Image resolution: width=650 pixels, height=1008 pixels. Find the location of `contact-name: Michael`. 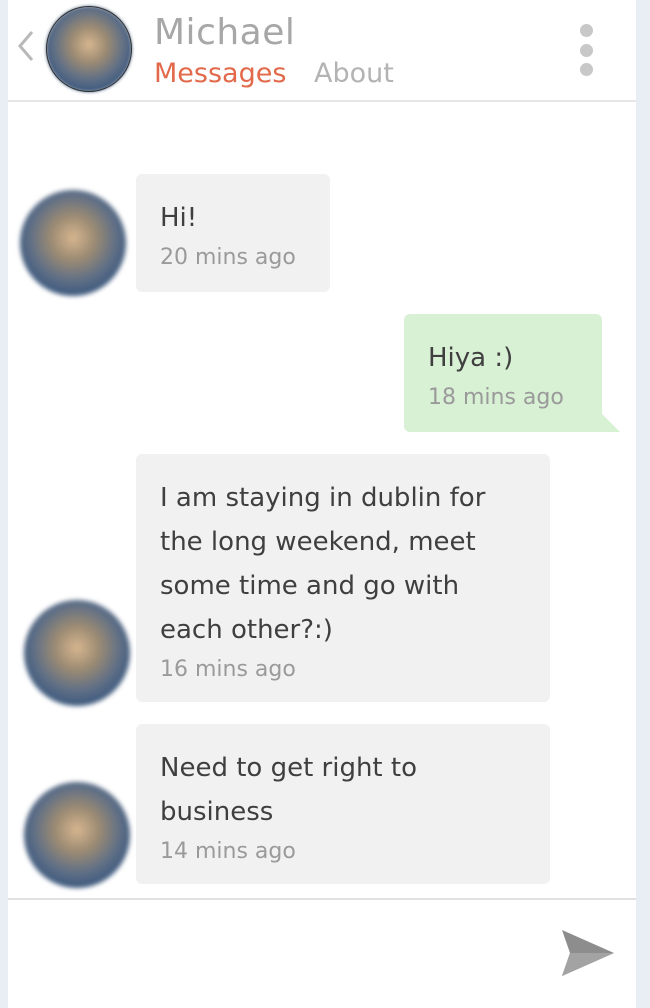

contact-name: Michael is located at coordinates (225, 32).